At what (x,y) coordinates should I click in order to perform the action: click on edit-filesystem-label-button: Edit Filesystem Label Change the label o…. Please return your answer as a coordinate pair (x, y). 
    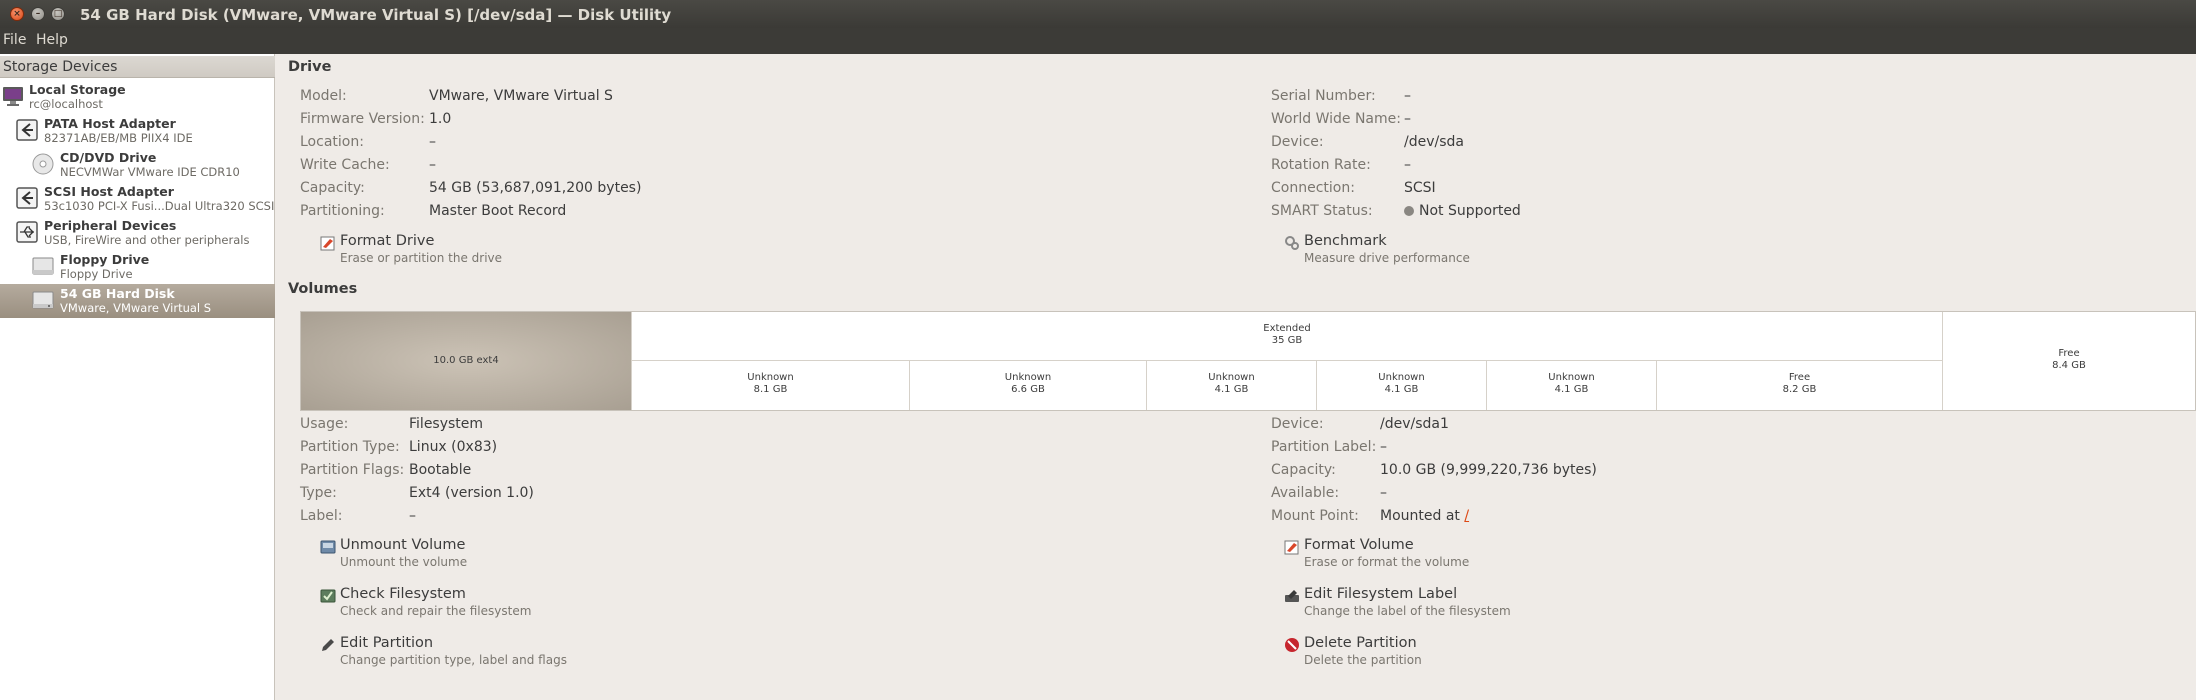
    Looking at the image, I should click on (1434, 603).